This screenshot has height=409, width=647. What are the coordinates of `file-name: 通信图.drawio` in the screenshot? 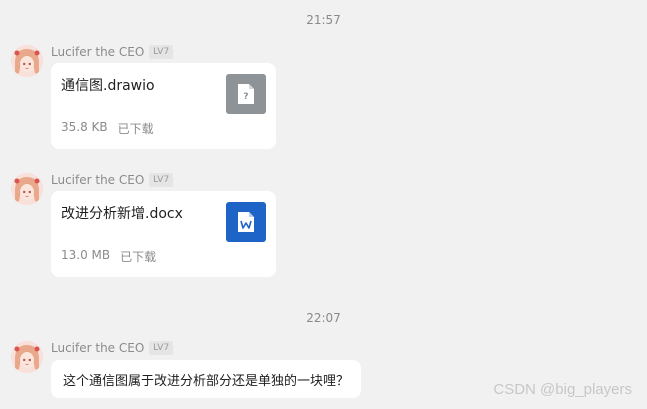 It's located at (108, 86).